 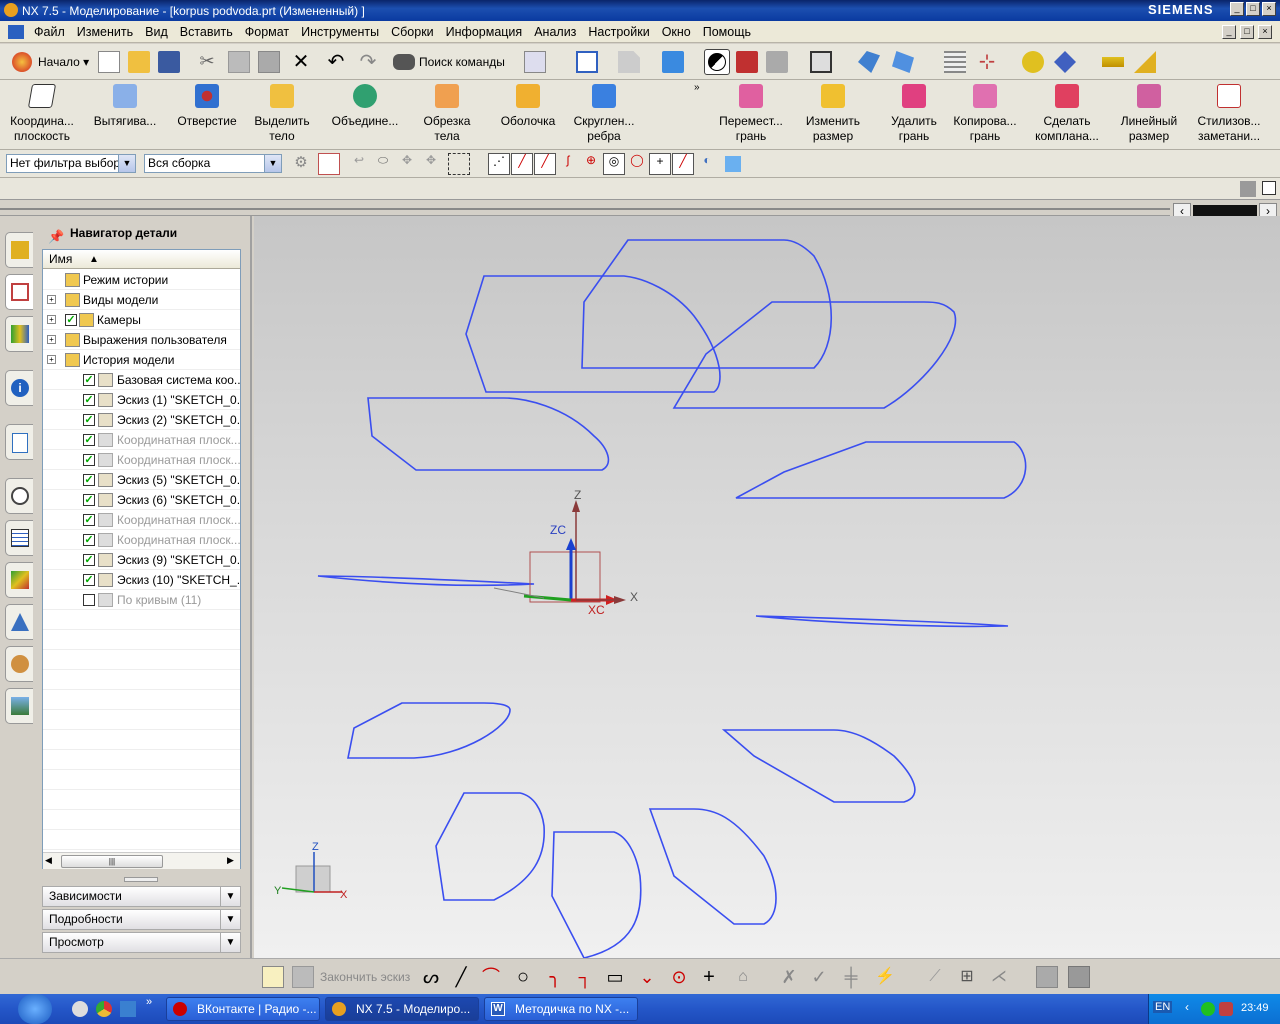 What do you see at coordinates (985, 114) in the screenshot?
I see `copy-face-button: Копирова... грань` at bounding box center [985, 114].